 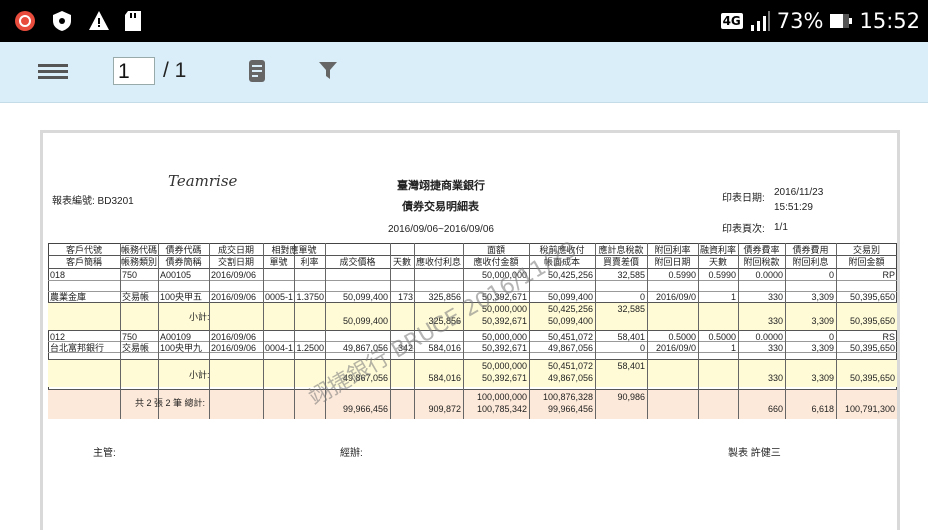 I want to click on header-cell: 面額, so click(x=495, y=250).